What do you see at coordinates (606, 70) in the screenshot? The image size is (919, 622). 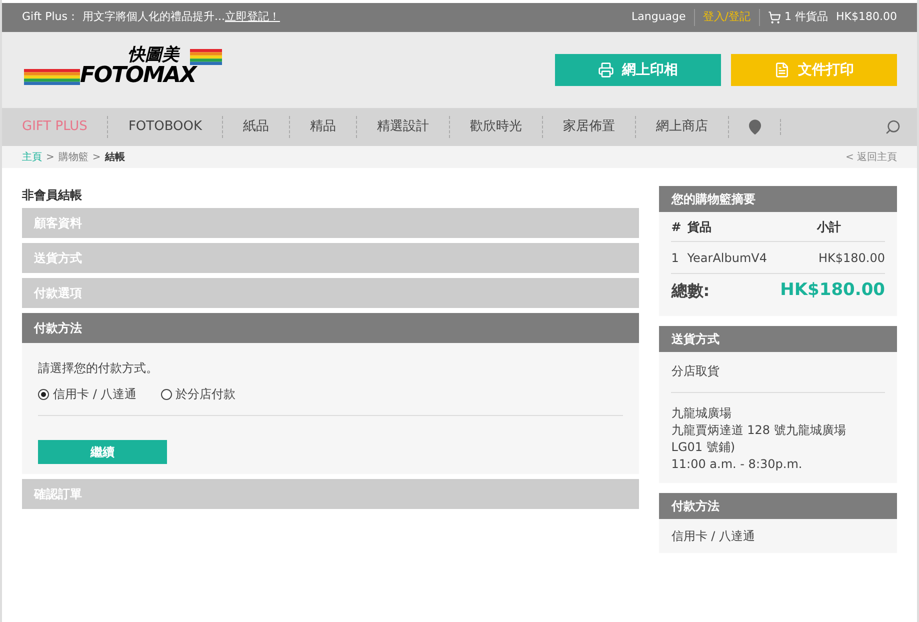 I see `printer-icon` at bounding box center [606, 70].